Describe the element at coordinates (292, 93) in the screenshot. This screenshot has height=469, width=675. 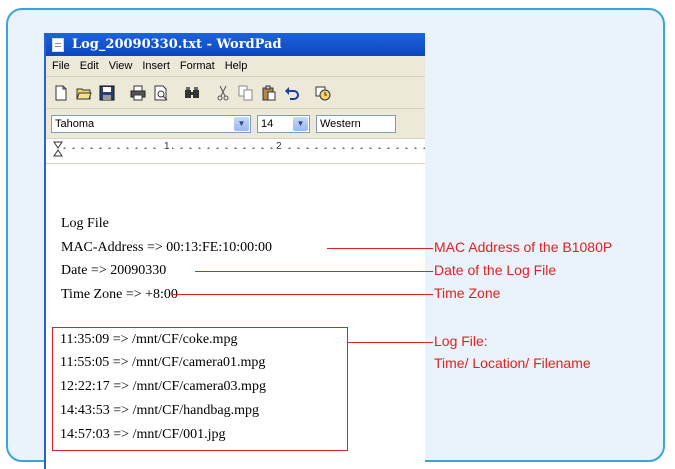
I see `undo-icon` at that location.